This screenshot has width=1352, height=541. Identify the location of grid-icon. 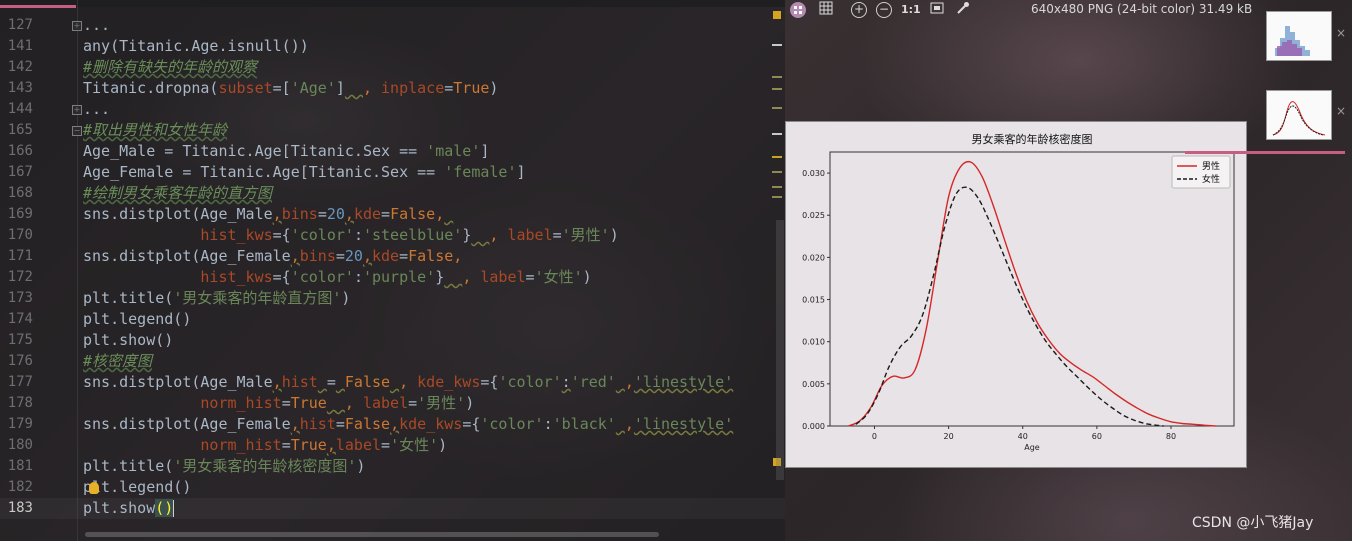
(826, 10).